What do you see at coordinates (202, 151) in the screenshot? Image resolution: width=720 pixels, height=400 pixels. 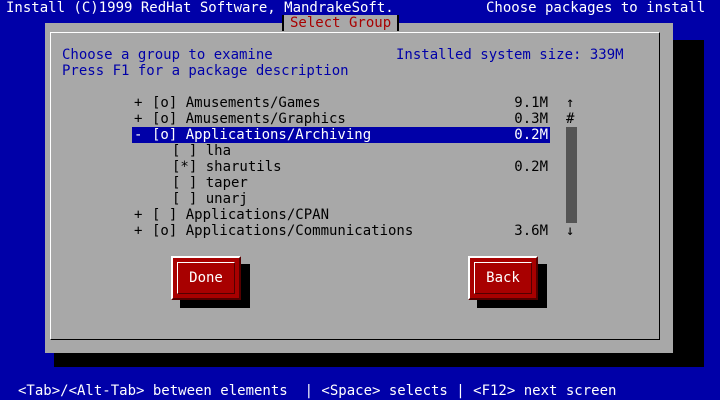 I see `list-item-label: [ ] lha` at bounding box center [202, 151].